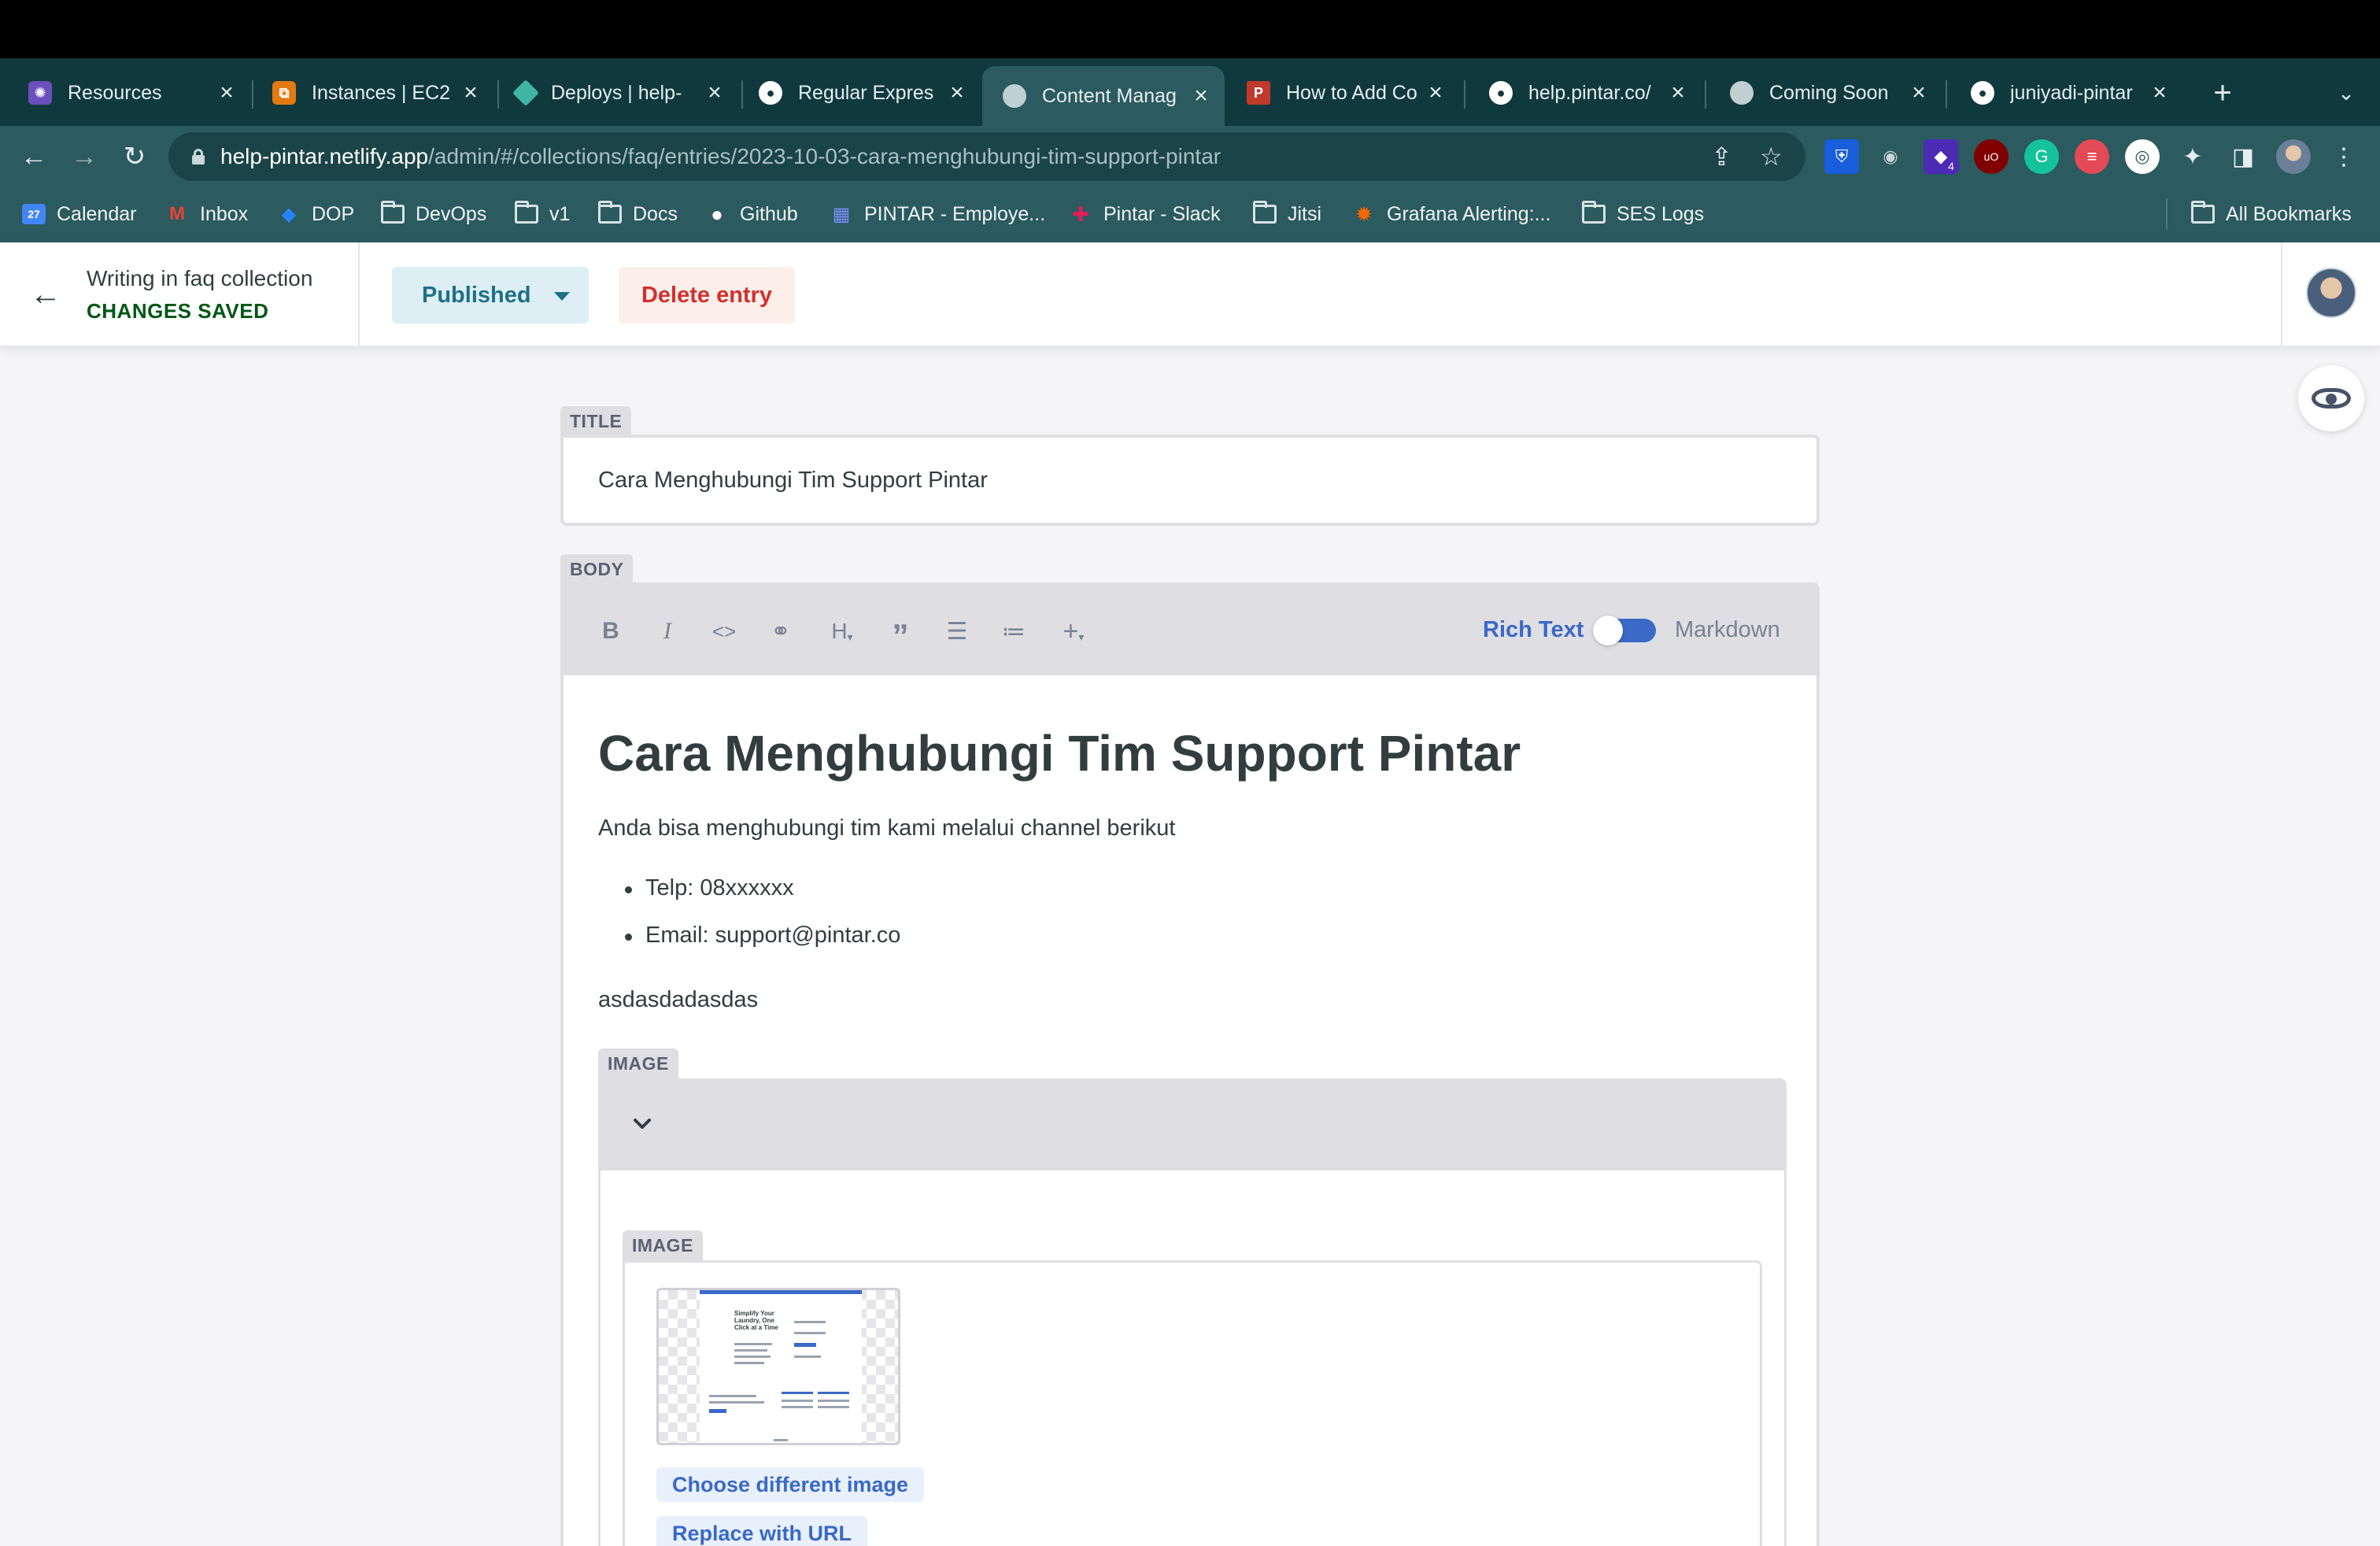 This screenshot has height=1546, width=2380. Describe the element at coordinates (84, 156) in the screenshot. I see `forward-icon: →` at that location.